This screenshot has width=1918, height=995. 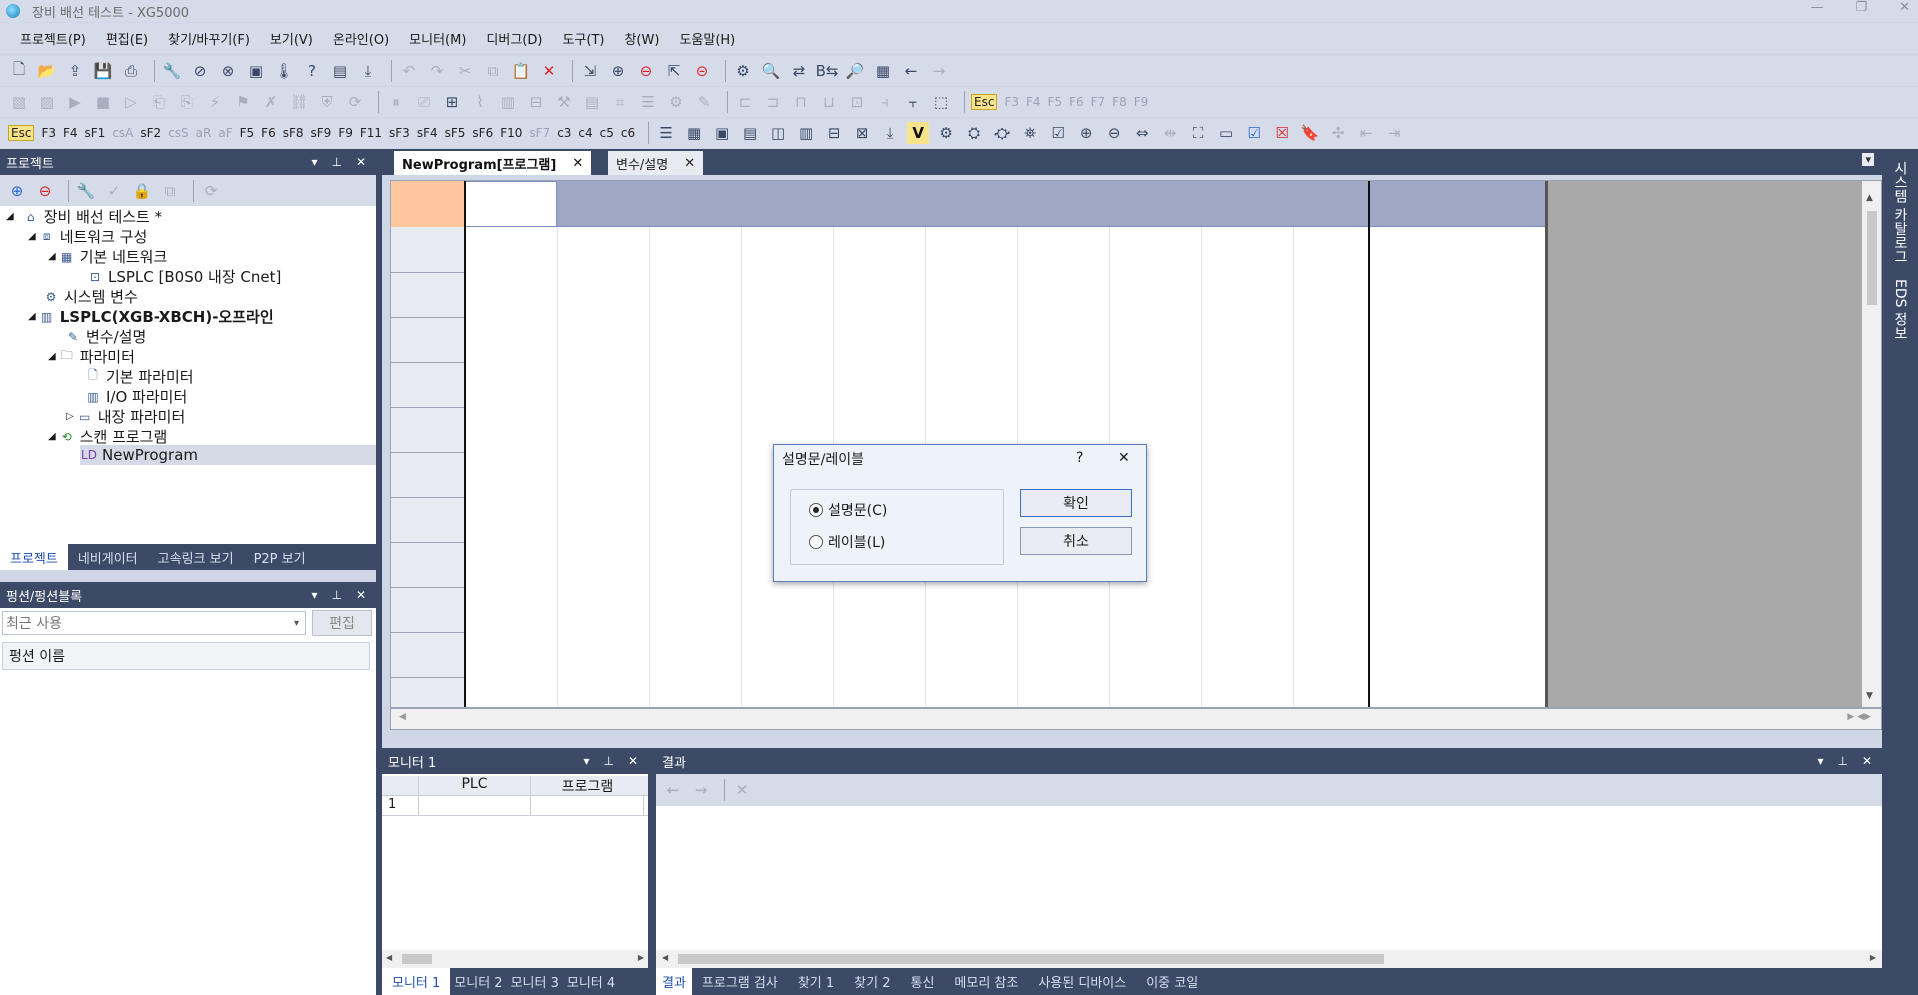 I want to click on find-replace-icon: B⇆, so click(x=827, y=71).